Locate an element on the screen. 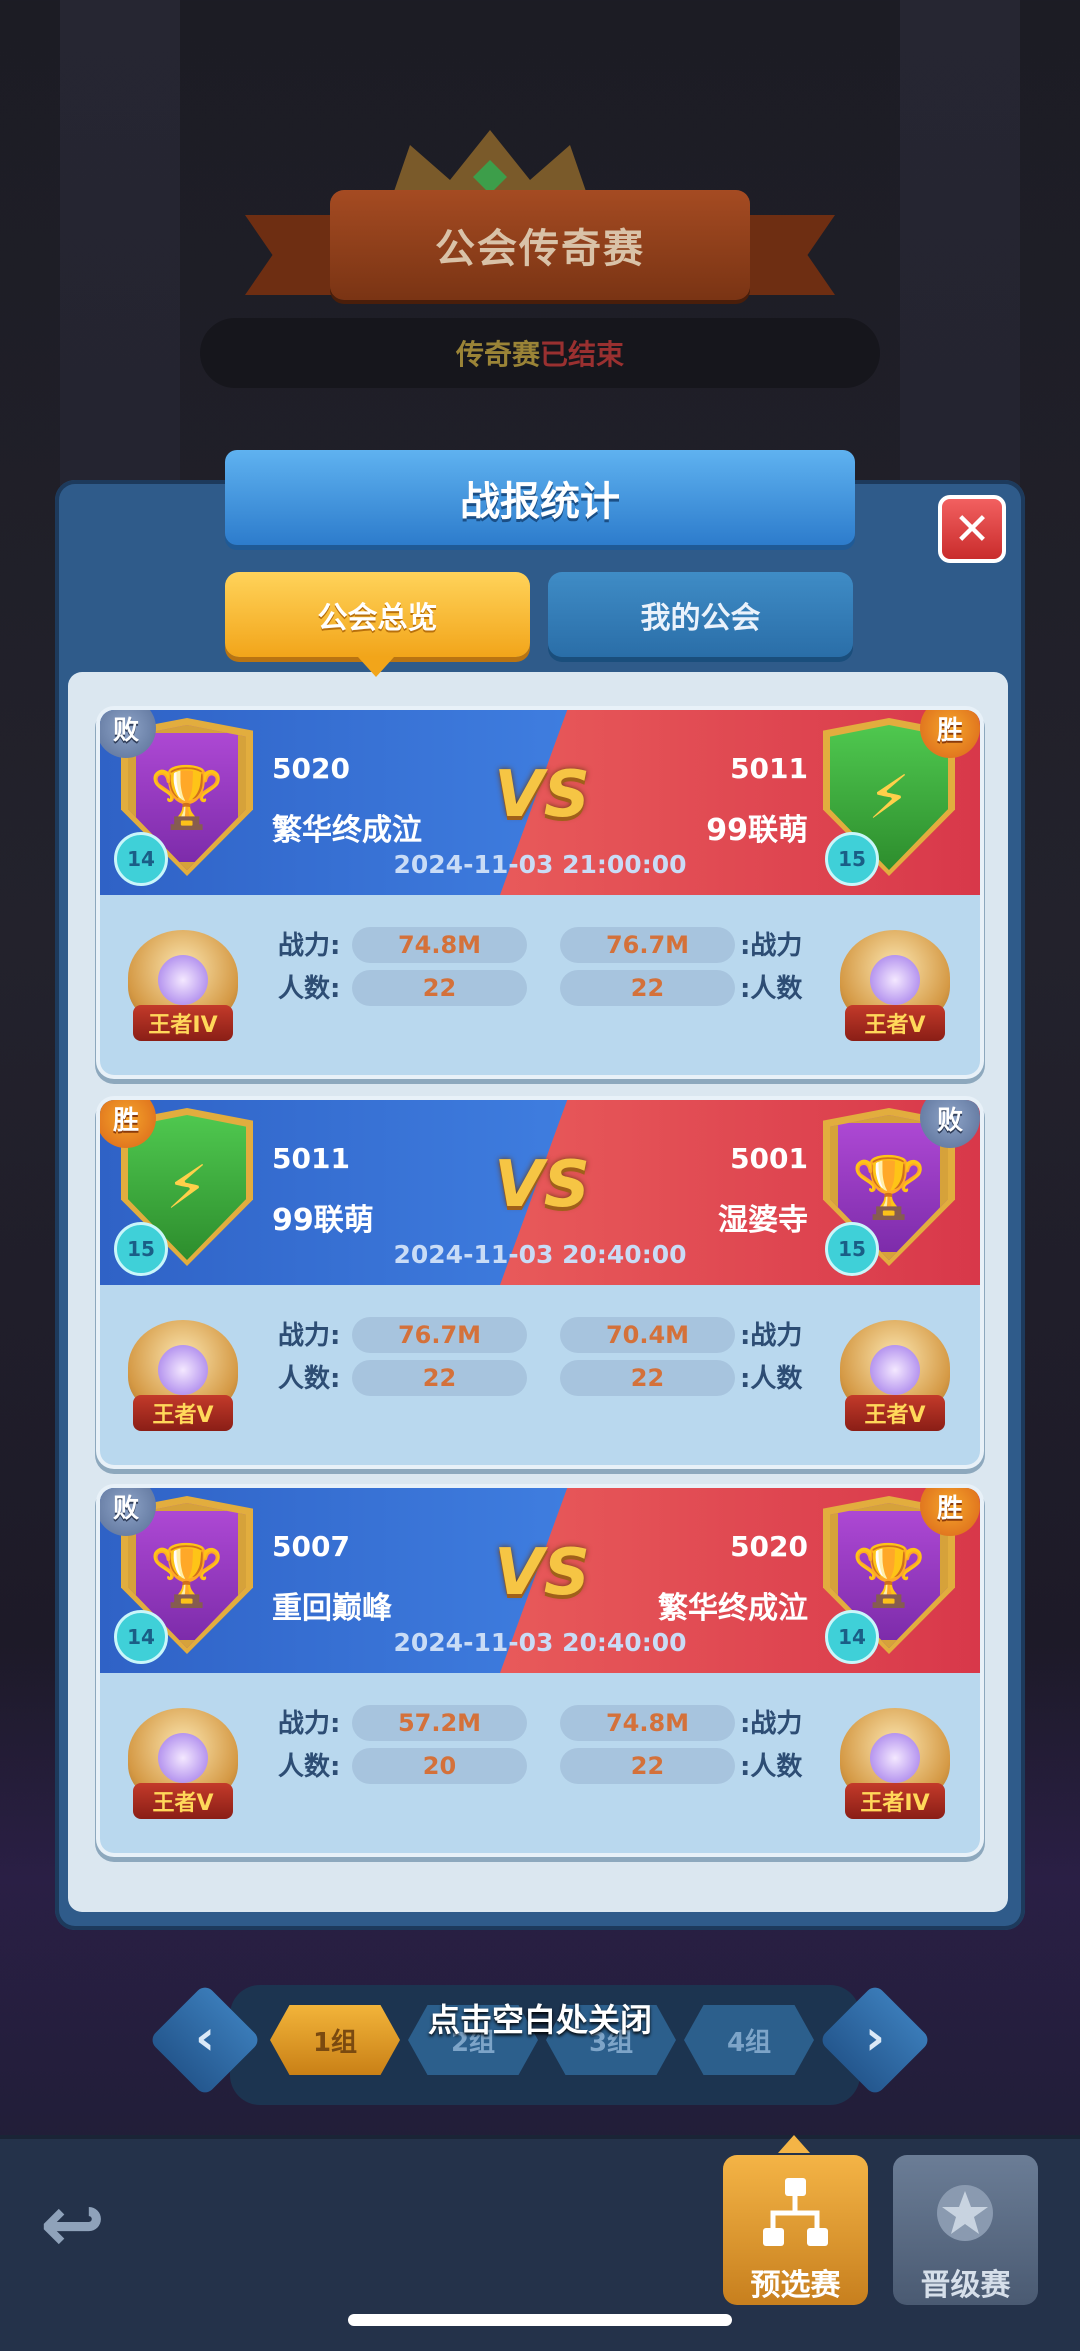 The width and height of the screenshot is (1080, 2351). close-button: ✕ is located at coordinates (972, 529).